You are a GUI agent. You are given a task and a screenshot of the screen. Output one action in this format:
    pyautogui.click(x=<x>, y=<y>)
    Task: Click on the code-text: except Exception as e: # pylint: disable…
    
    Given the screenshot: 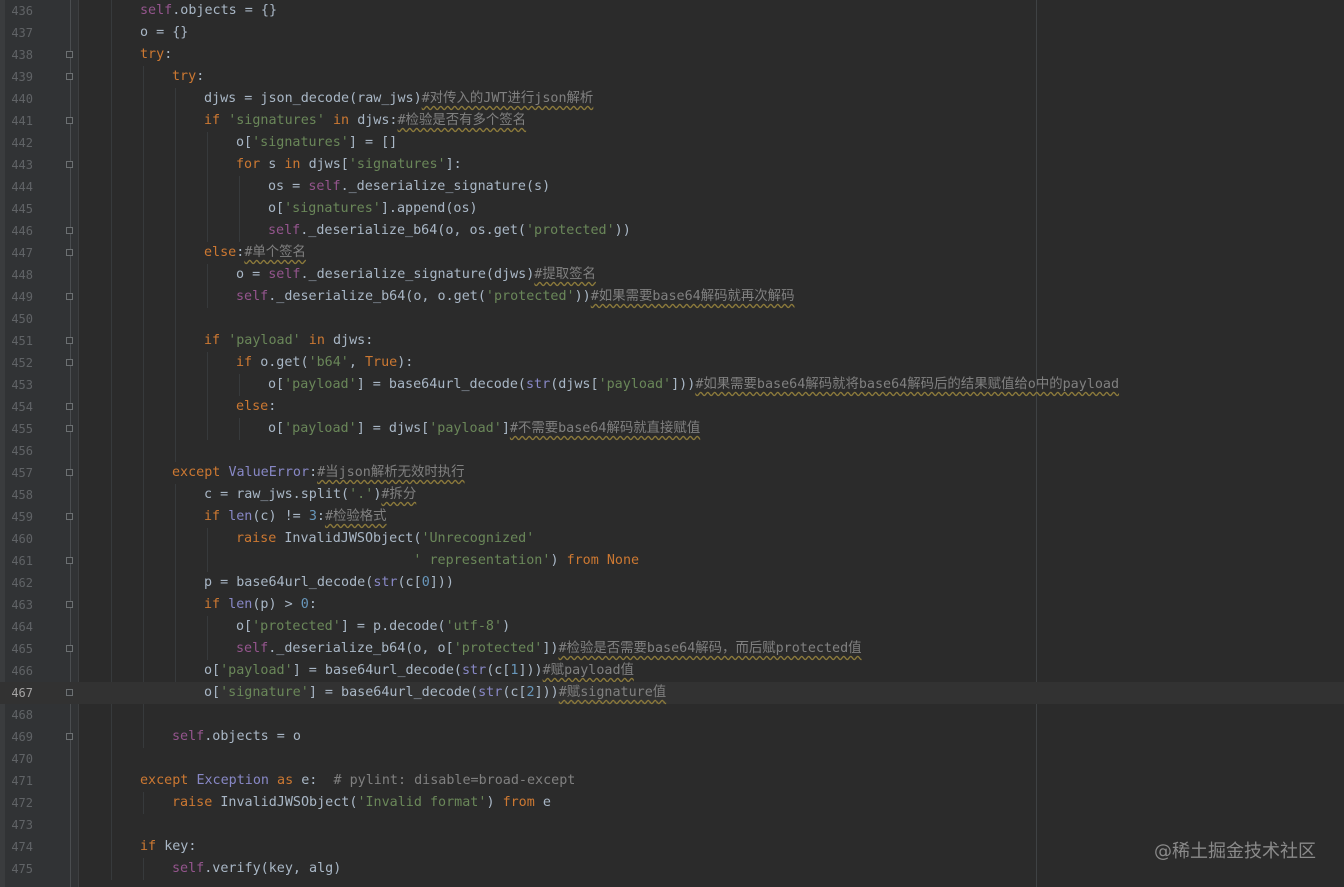 What is the action you would take?
    pyautogui.click(x=357, y=781)
    